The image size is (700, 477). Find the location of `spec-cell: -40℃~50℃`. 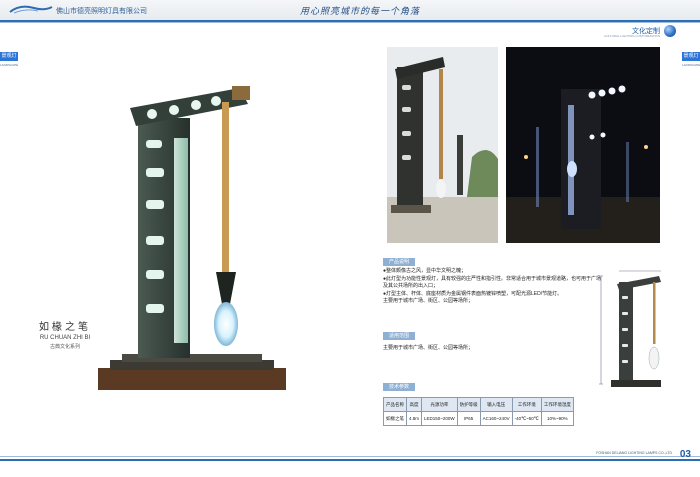

spec-cell: -40℃~50℃ is located at coordinates (526, 418).